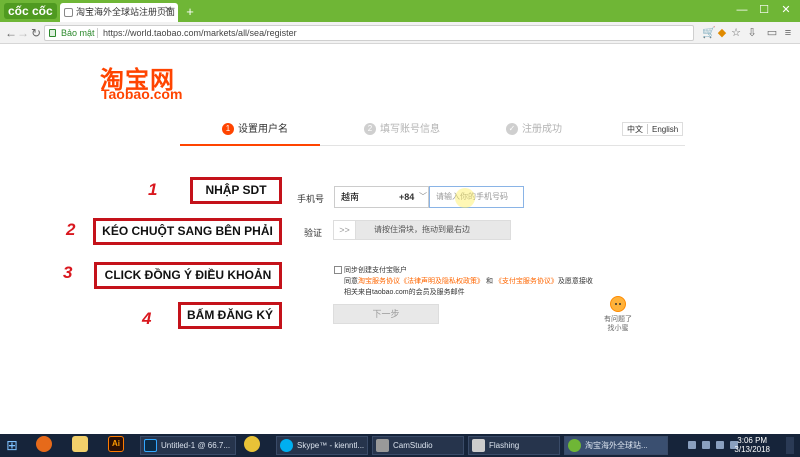  Describe the element at coordinates (68, 272) in the screenshot. I see `annotation-number-3: 3` at that location.